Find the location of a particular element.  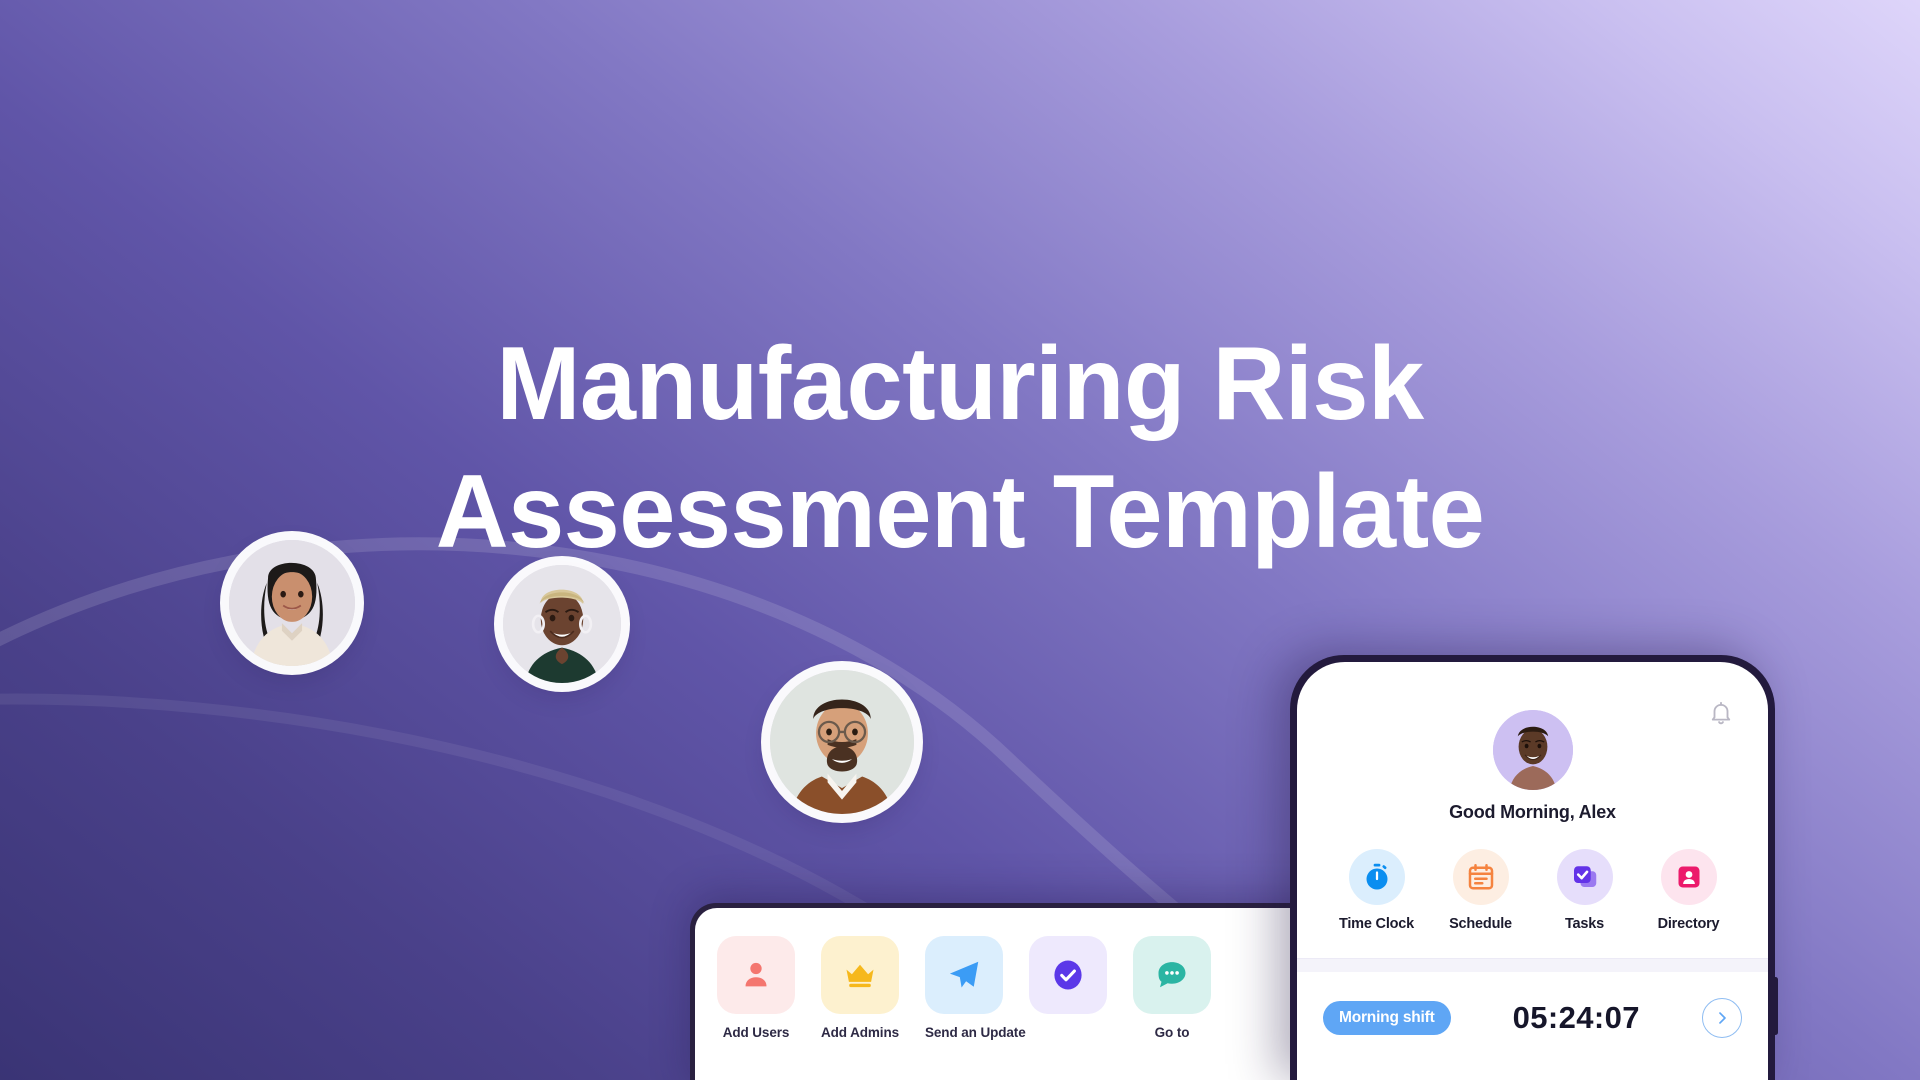

greeting-text: Good Morning, Alex is located at coordinates (1532, 812).